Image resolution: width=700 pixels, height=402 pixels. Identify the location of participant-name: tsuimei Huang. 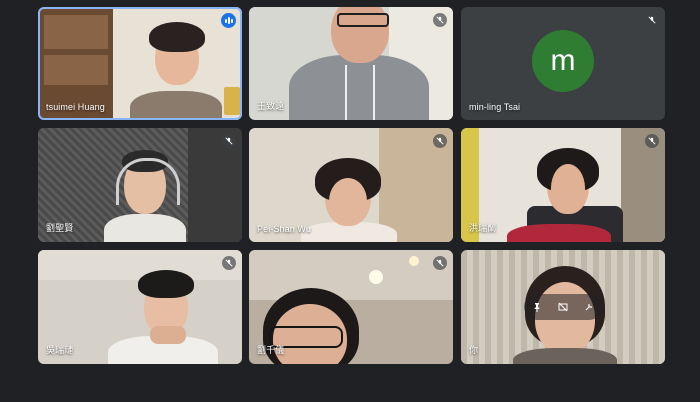
(75, 107).